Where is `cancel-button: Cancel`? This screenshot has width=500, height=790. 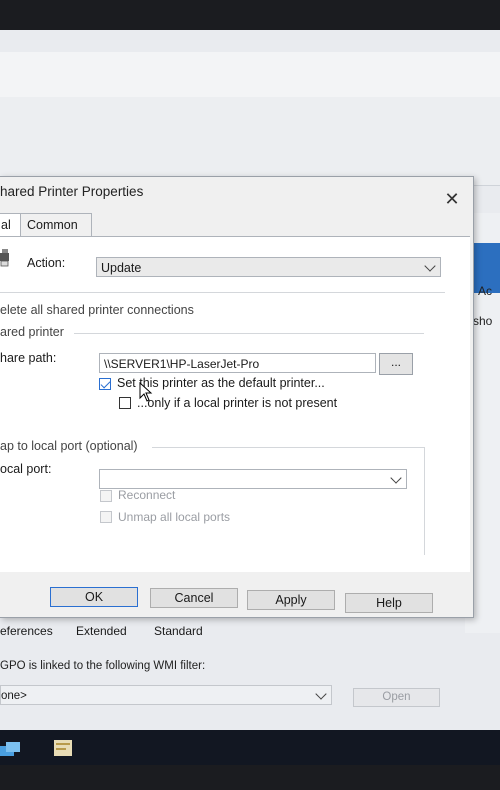
cancel-button: Cancel is located at coordinates (194, 598).